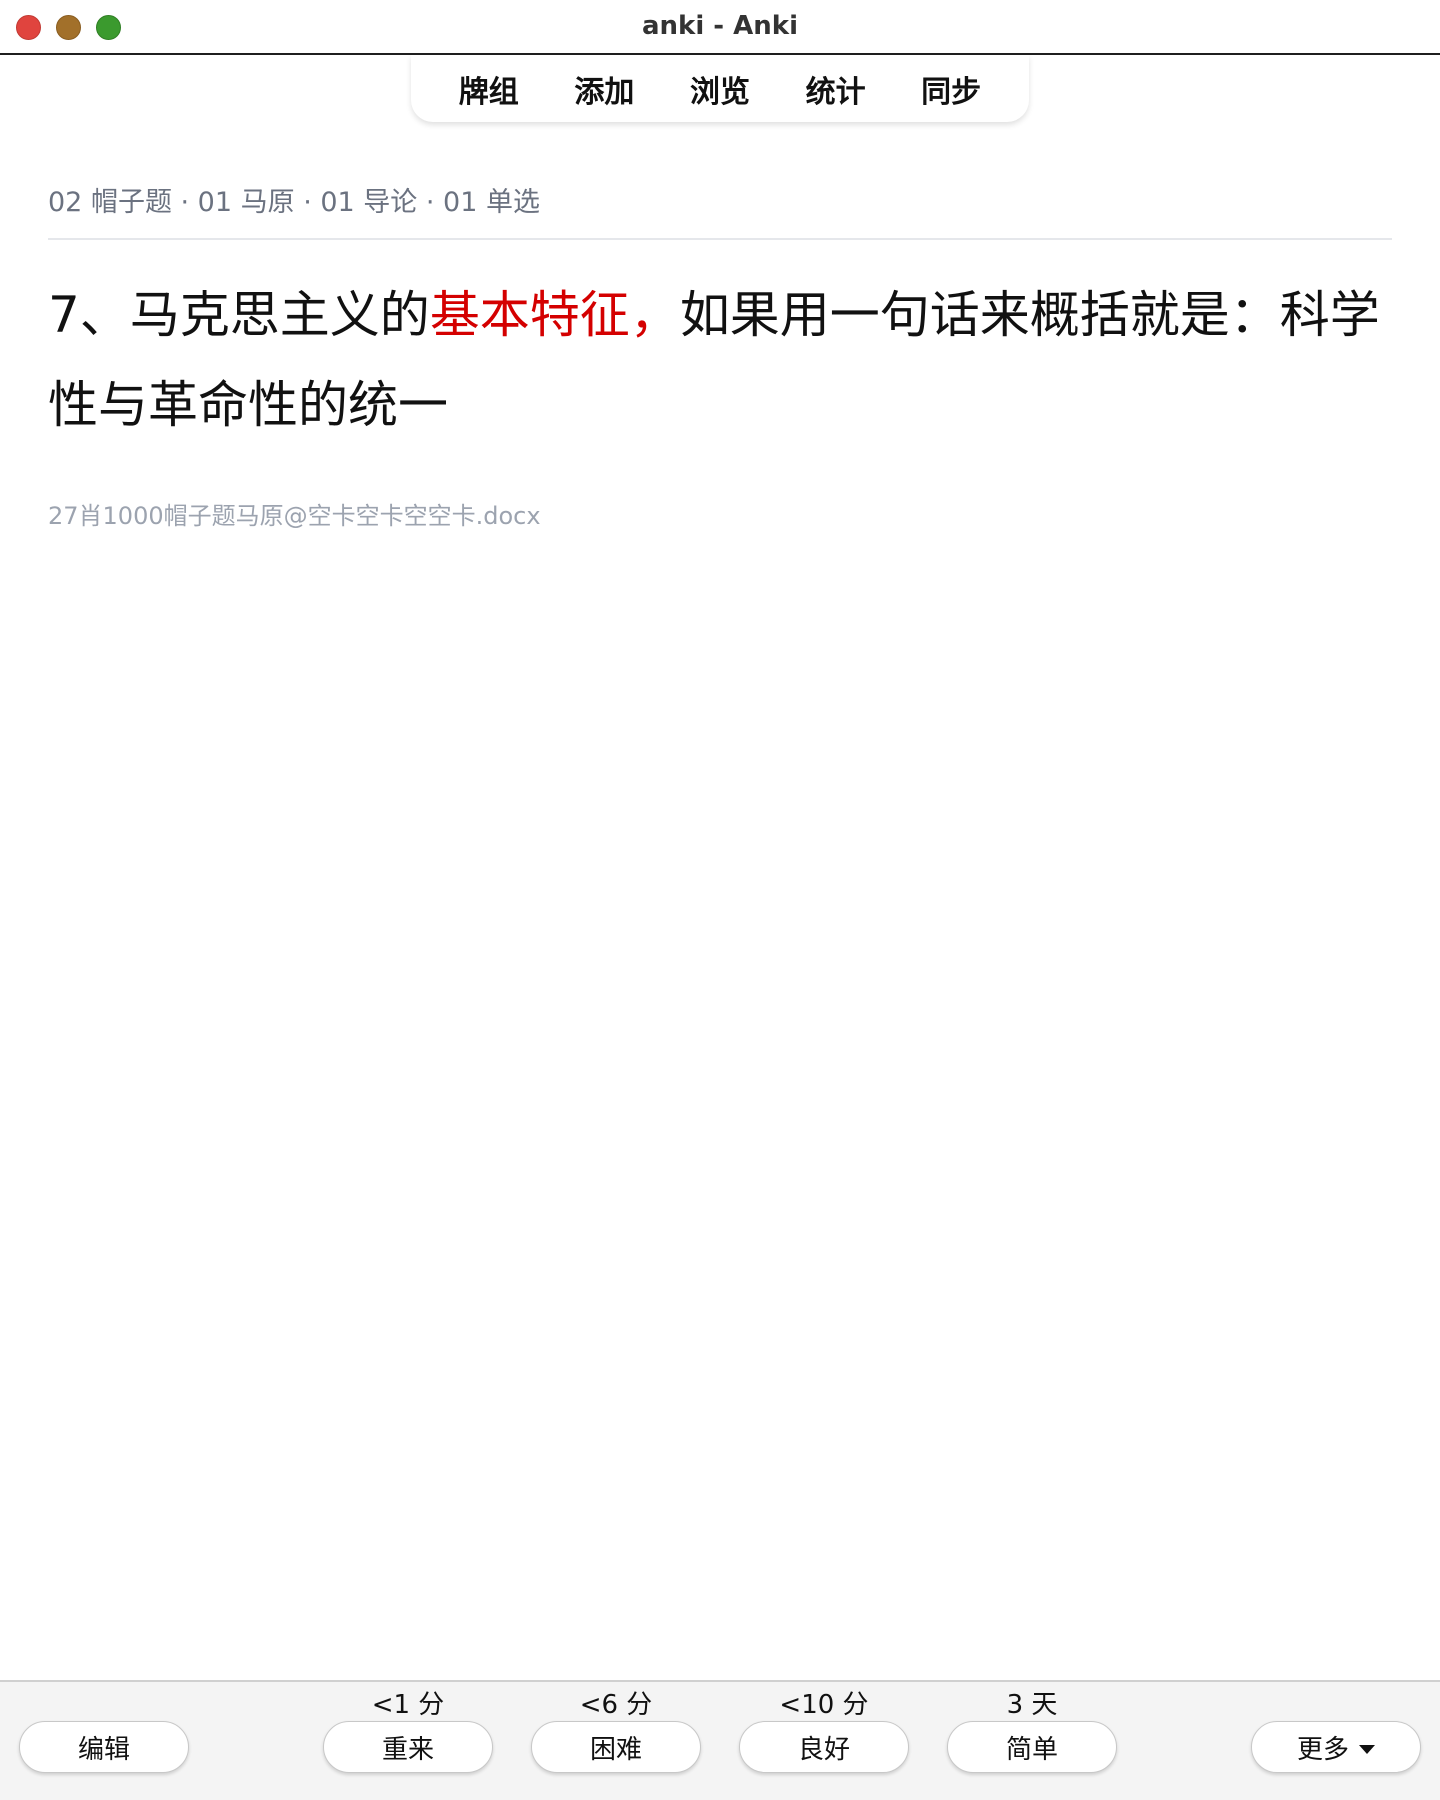  I want to click on hard-button: 困难, so click(616, 1747).